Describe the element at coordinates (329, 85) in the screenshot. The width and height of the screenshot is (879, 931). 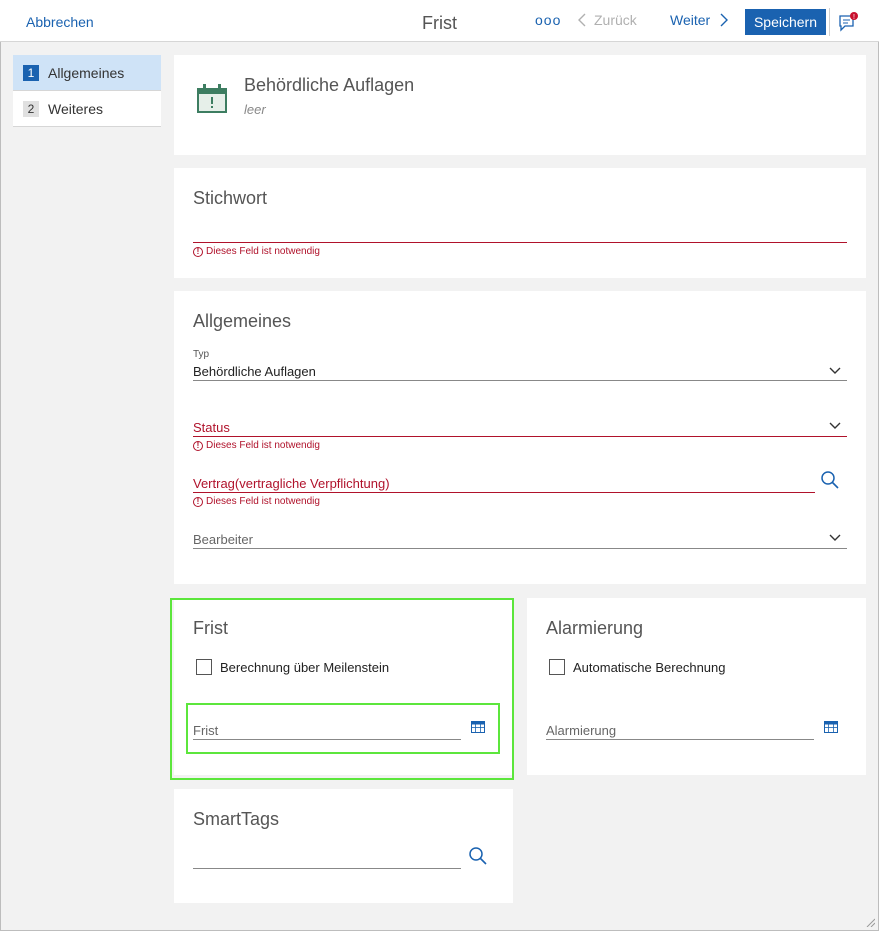
I see `record-title: Behördliche Auflagen` at that location.